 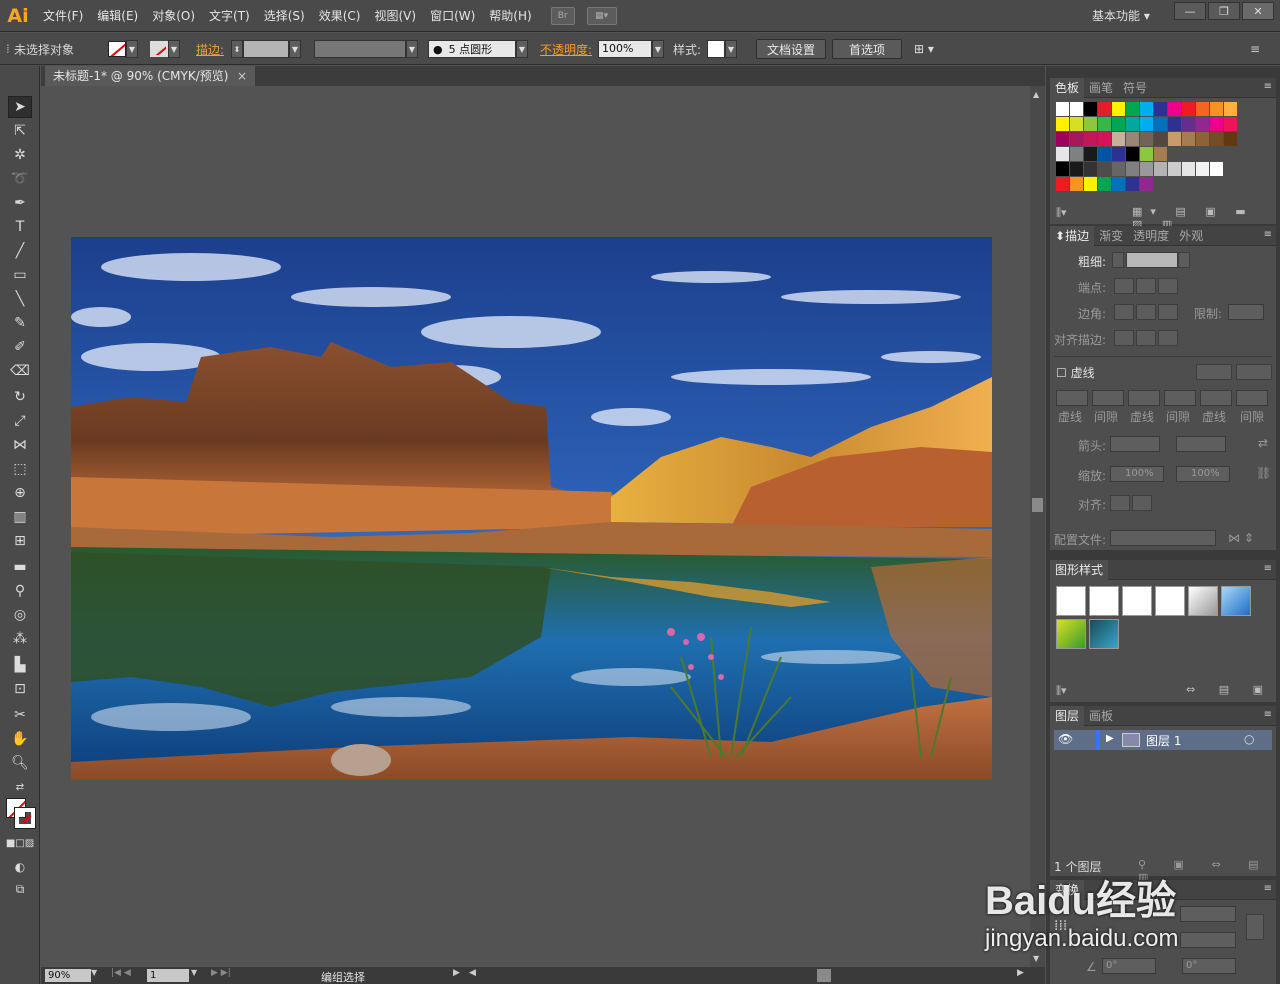 What do you see at coordinates (1142, 503) in the screenshot?
I see `arrow-place-button` at bounding box center [1142, 503].